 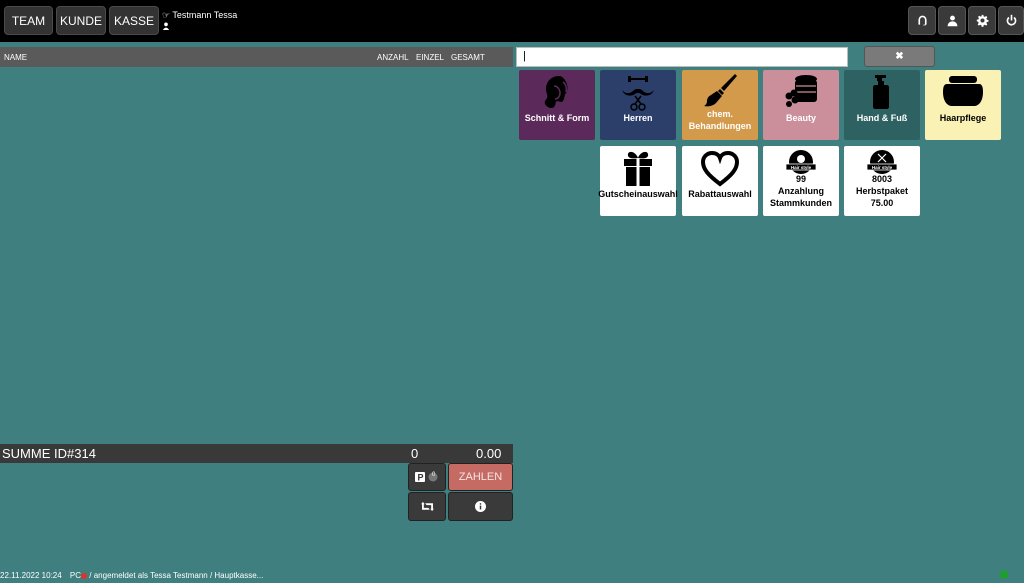 I want to click on user-button, so click(x=952, y=20).